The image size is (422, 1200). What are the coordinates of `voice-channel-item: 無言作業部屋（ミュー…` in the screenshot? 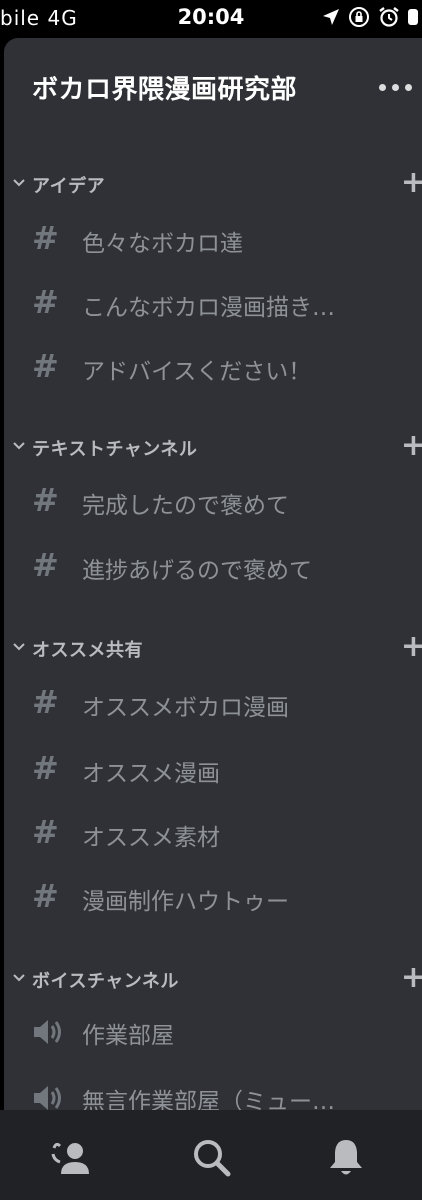 It's located at (213, 1091).